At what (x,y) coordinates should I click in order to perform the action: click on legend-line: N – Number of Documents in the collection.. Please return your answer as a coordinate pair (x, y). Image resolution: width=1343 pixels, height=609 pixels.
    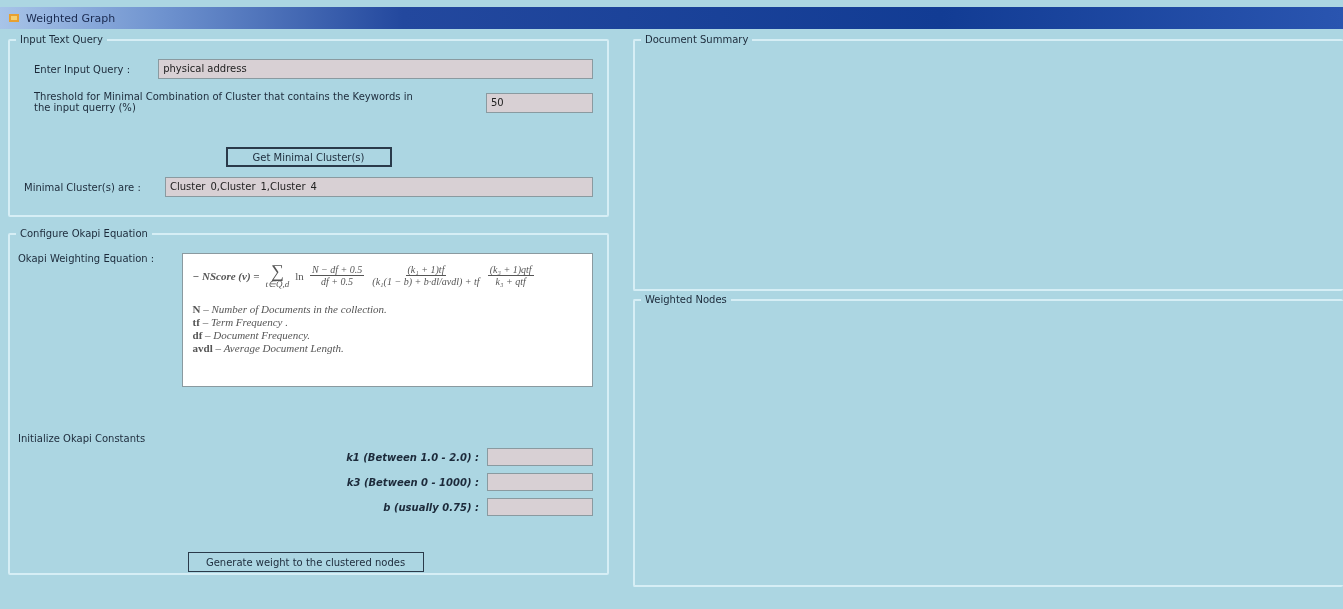
    Looking at the image, I should click on (290, 309).